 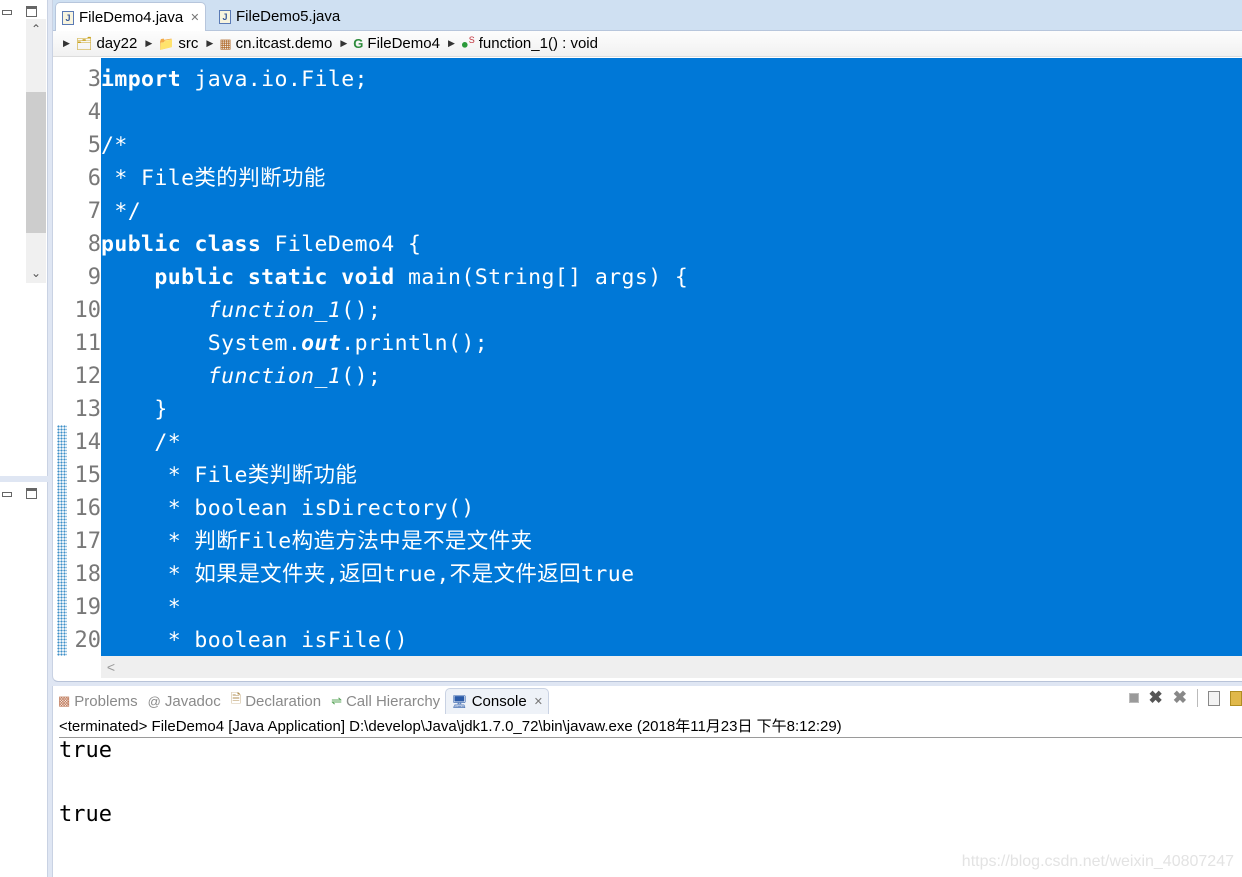 I want to click on problems-icon: ▩, so click(x=64, y=700).